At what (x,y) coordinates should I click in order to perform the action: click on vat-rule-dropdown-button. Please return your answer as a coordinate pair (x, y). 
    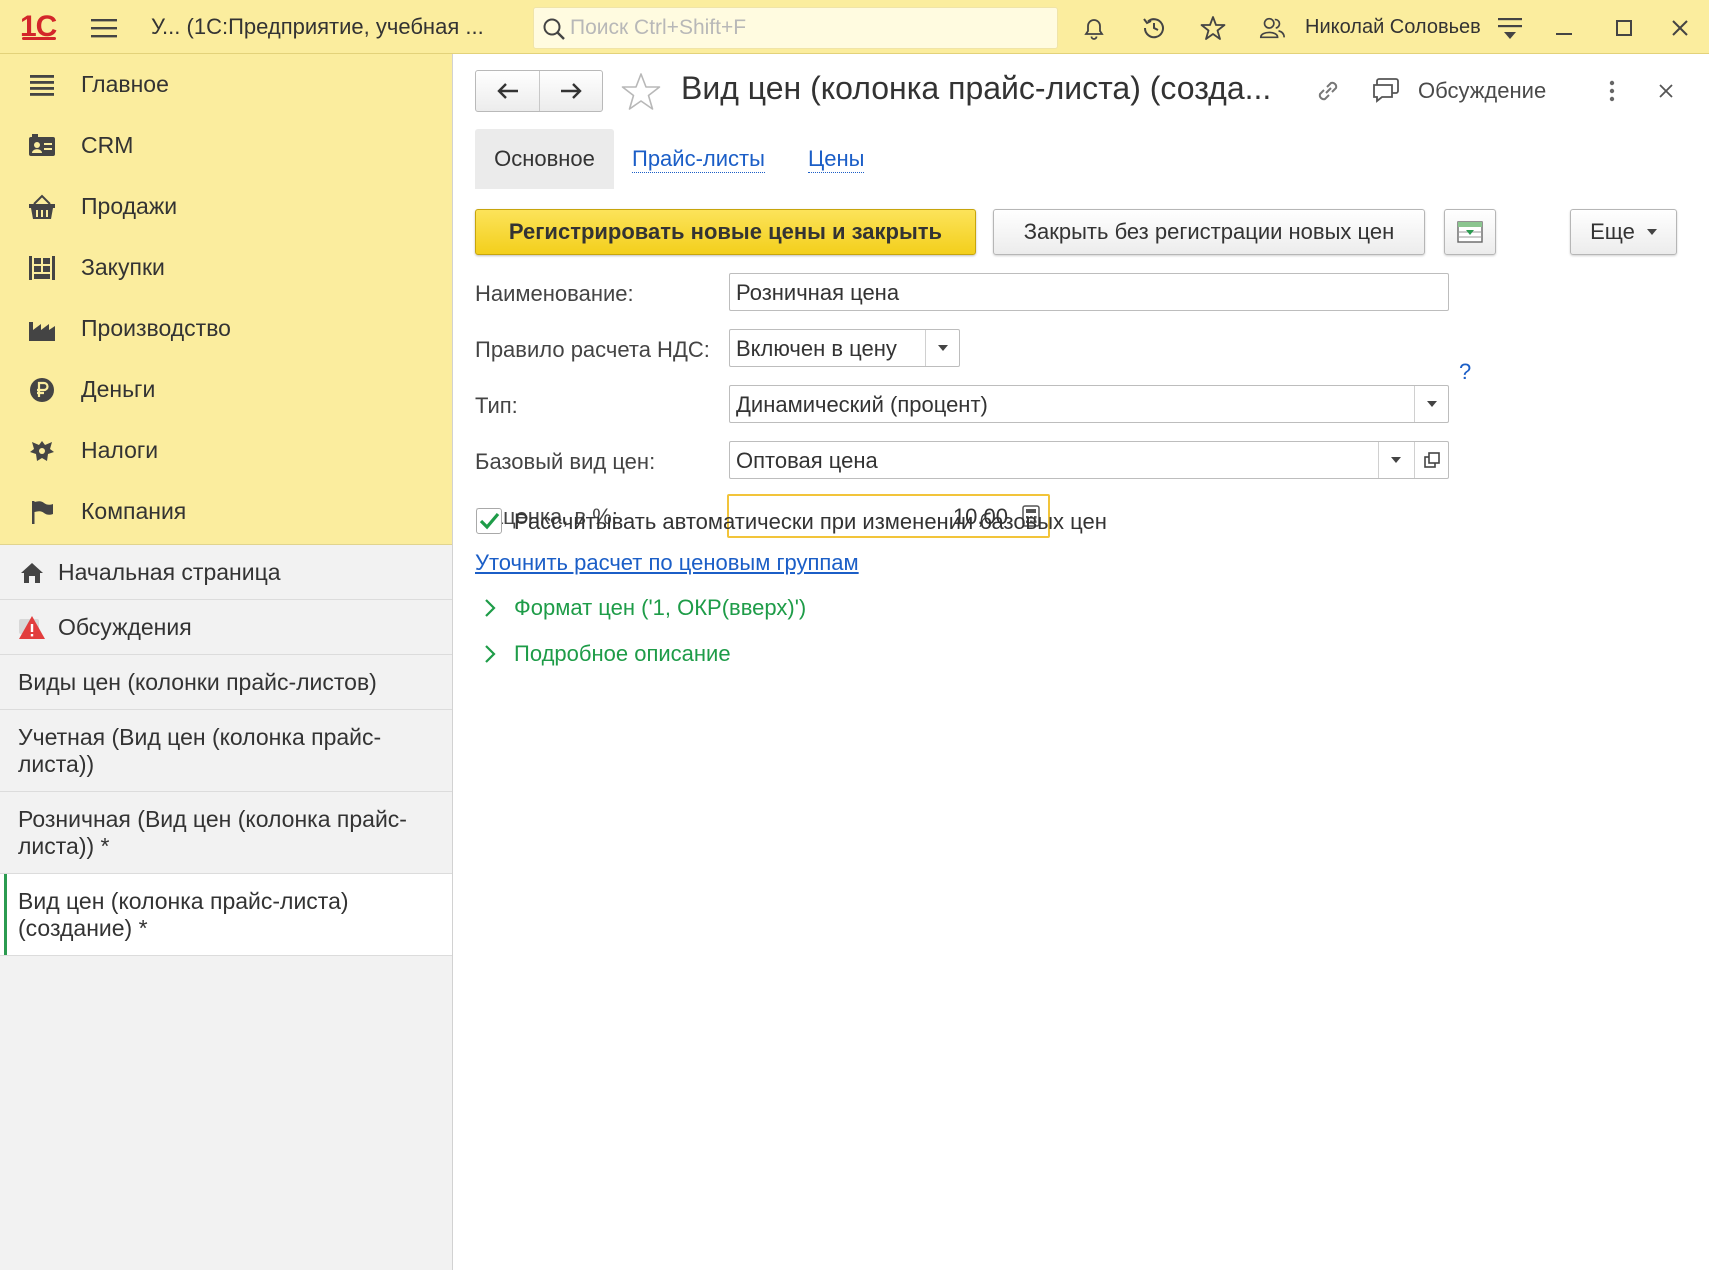
    Looking at the image, I should click on (942, 348).